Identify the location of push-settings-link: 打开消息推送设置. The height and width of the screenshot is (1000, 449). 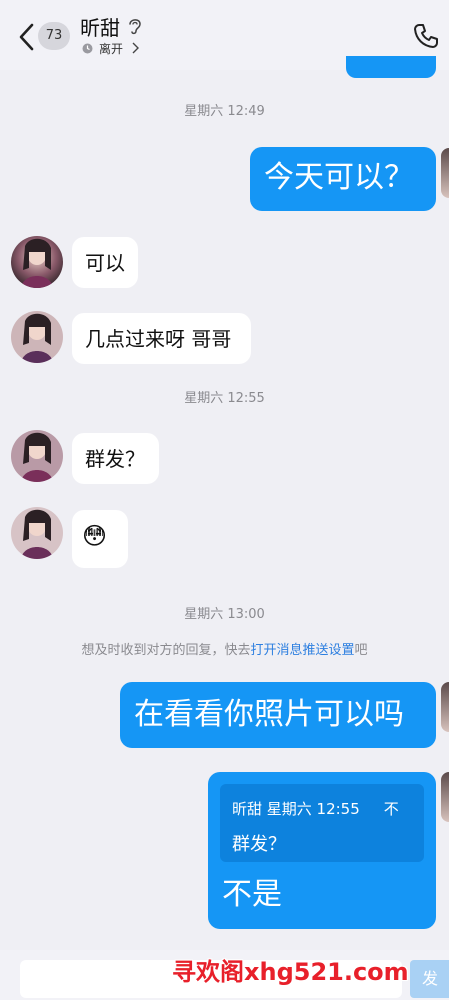
(302, 650).